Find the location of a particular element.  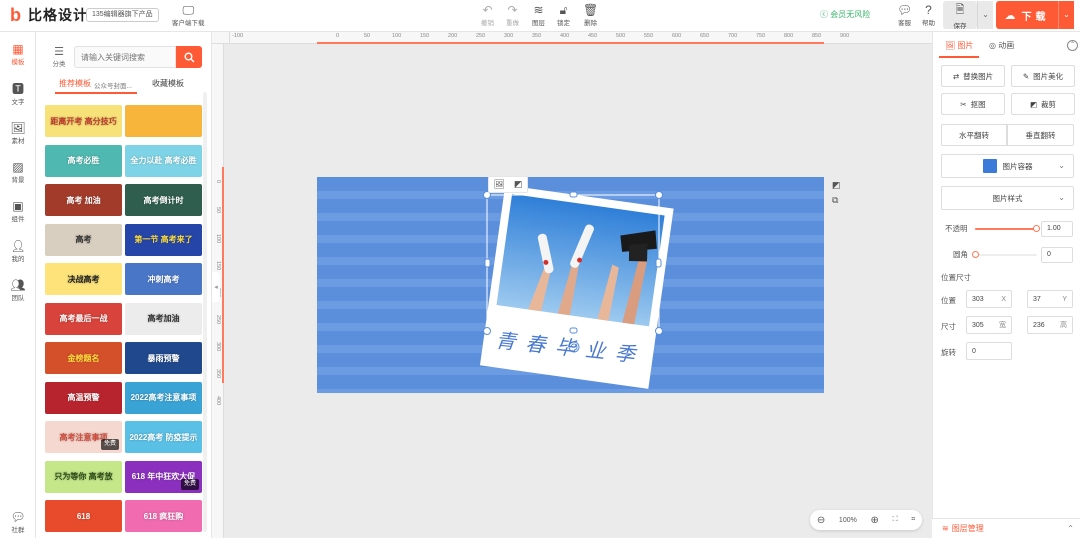

feedback-button: 💬︎ 客服 is located at coordinates (904, 15).